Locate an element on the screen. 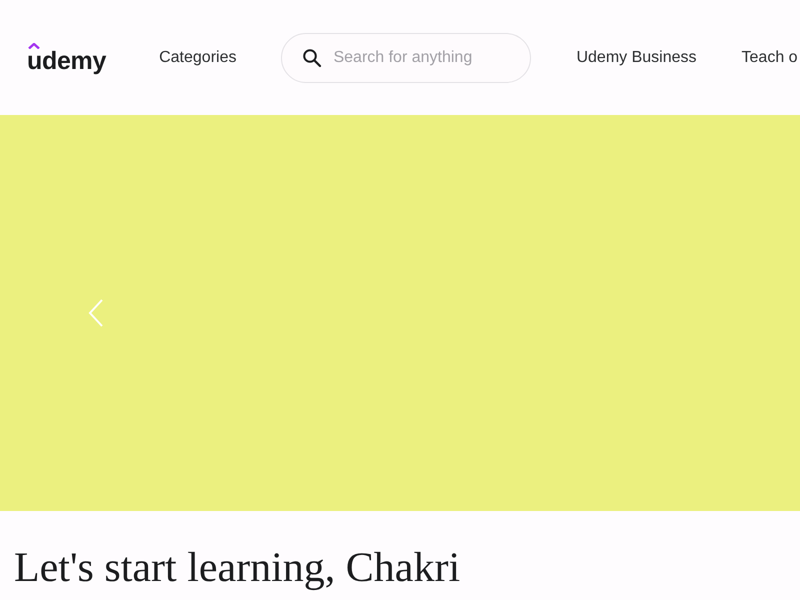 The width and height of the screenshot is (800, 600). search-field: Search for anything is located at coordinates (406, 57).